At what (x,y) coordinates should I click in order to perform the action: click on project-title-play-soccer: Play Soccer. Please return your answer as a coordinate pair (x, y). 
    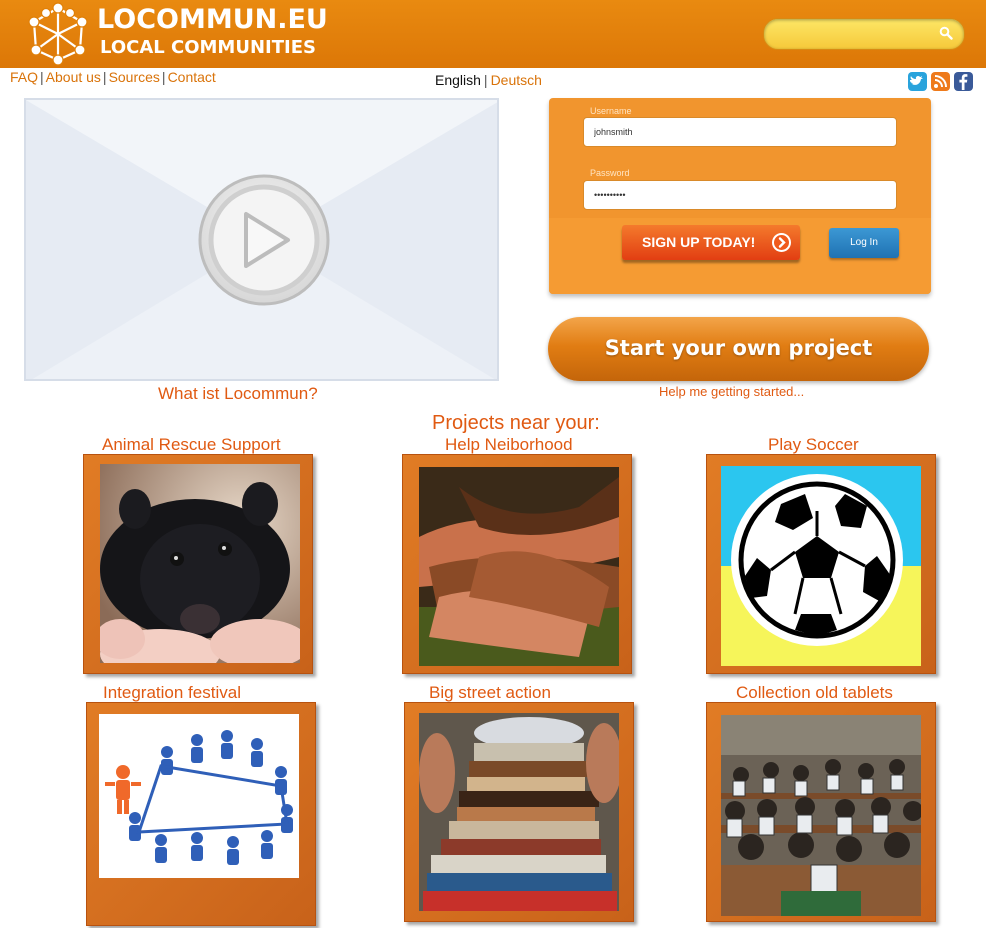
    Looking at the image, I should click on (813, 445).